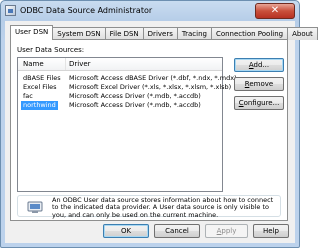 This screenshot has height=248, width=320. What do you see at coordinates (126, 231) in the screenshot?
I see `ok-button: OK` at bounding box center [126, 231].